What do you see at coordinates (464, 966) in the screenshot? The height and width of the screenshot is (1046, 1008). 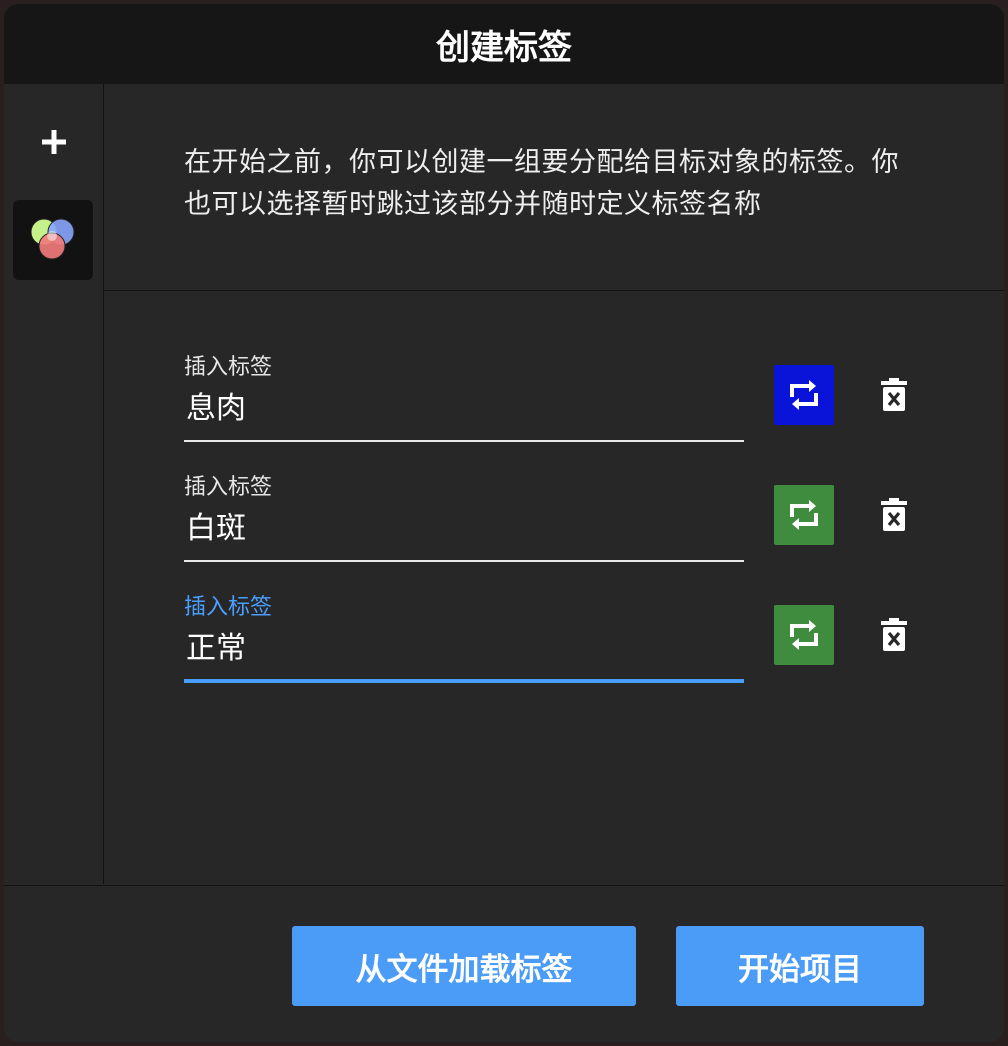 I see `load-labels-from-file-button: 从文件加载标签` at bounding box center [464, 966].